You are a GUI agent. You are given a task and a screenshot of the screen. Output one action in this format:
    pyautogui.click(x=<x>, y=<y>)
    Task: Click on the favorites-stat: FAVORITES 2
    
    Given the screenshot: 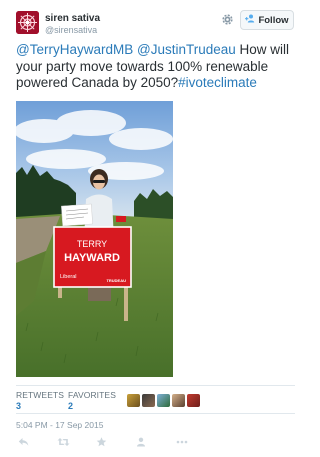 What is the action you would take?
    pyautogui.click(x=92, y=400)
    